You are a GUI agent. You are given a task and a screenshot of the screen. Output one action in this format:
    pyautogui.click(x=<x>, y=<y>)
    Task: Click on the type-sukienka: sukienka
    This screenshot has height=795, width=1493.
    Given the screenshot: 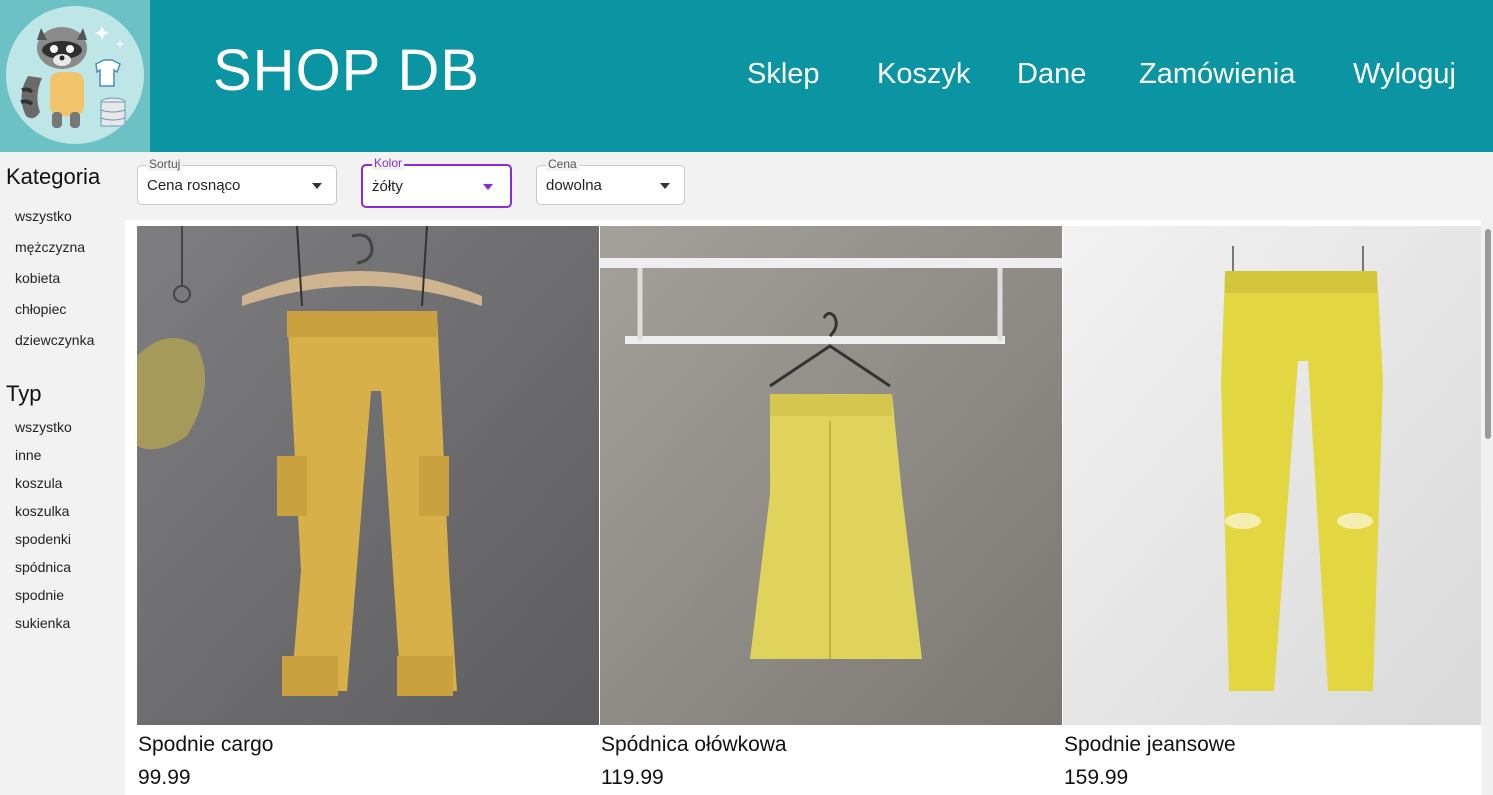 What is the action you would take?
    pyautogui.click(x=42, y=623)
    